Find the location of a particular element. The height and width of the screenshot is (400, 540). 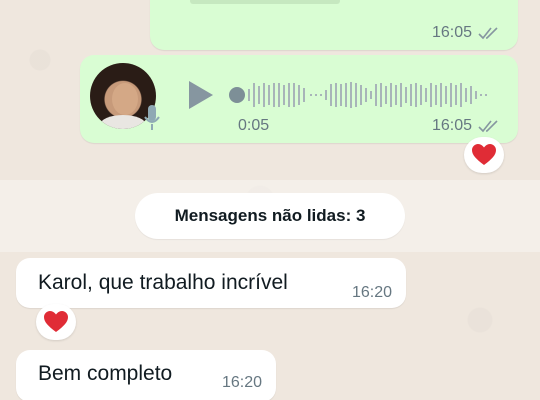

message-meta: 16:05 is located at coordinates (466, 33).